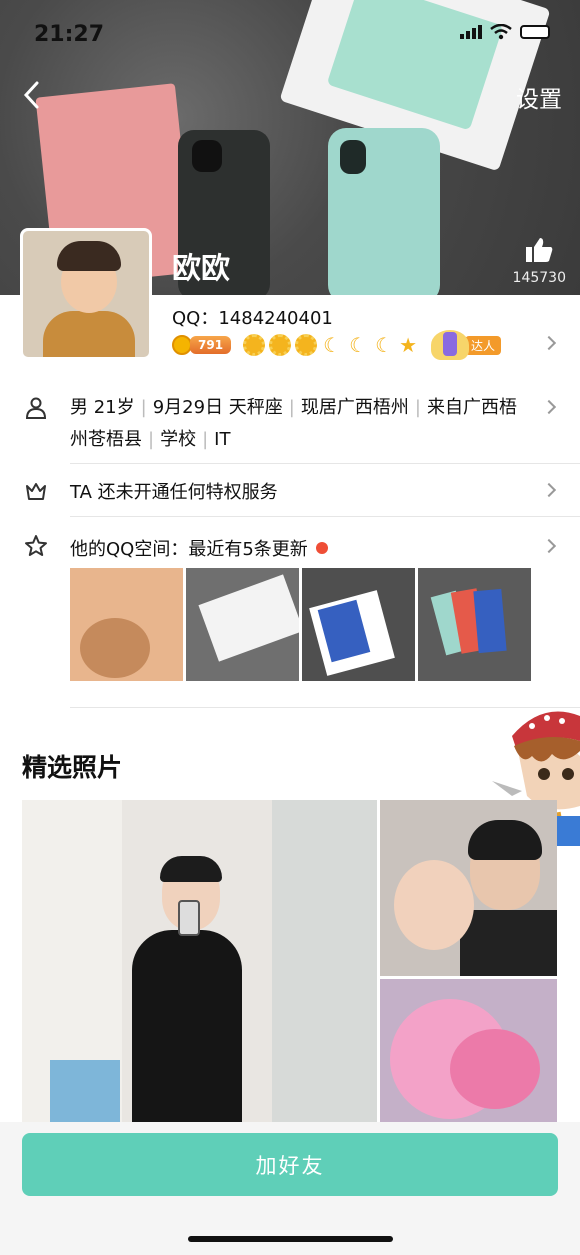 This screenshot has height=1255, width=580. What do you see at coordinates (129, 549) in the screenshot?
I see `qzone-label: 他的QQ空间：` at bounding box center [129, 549].